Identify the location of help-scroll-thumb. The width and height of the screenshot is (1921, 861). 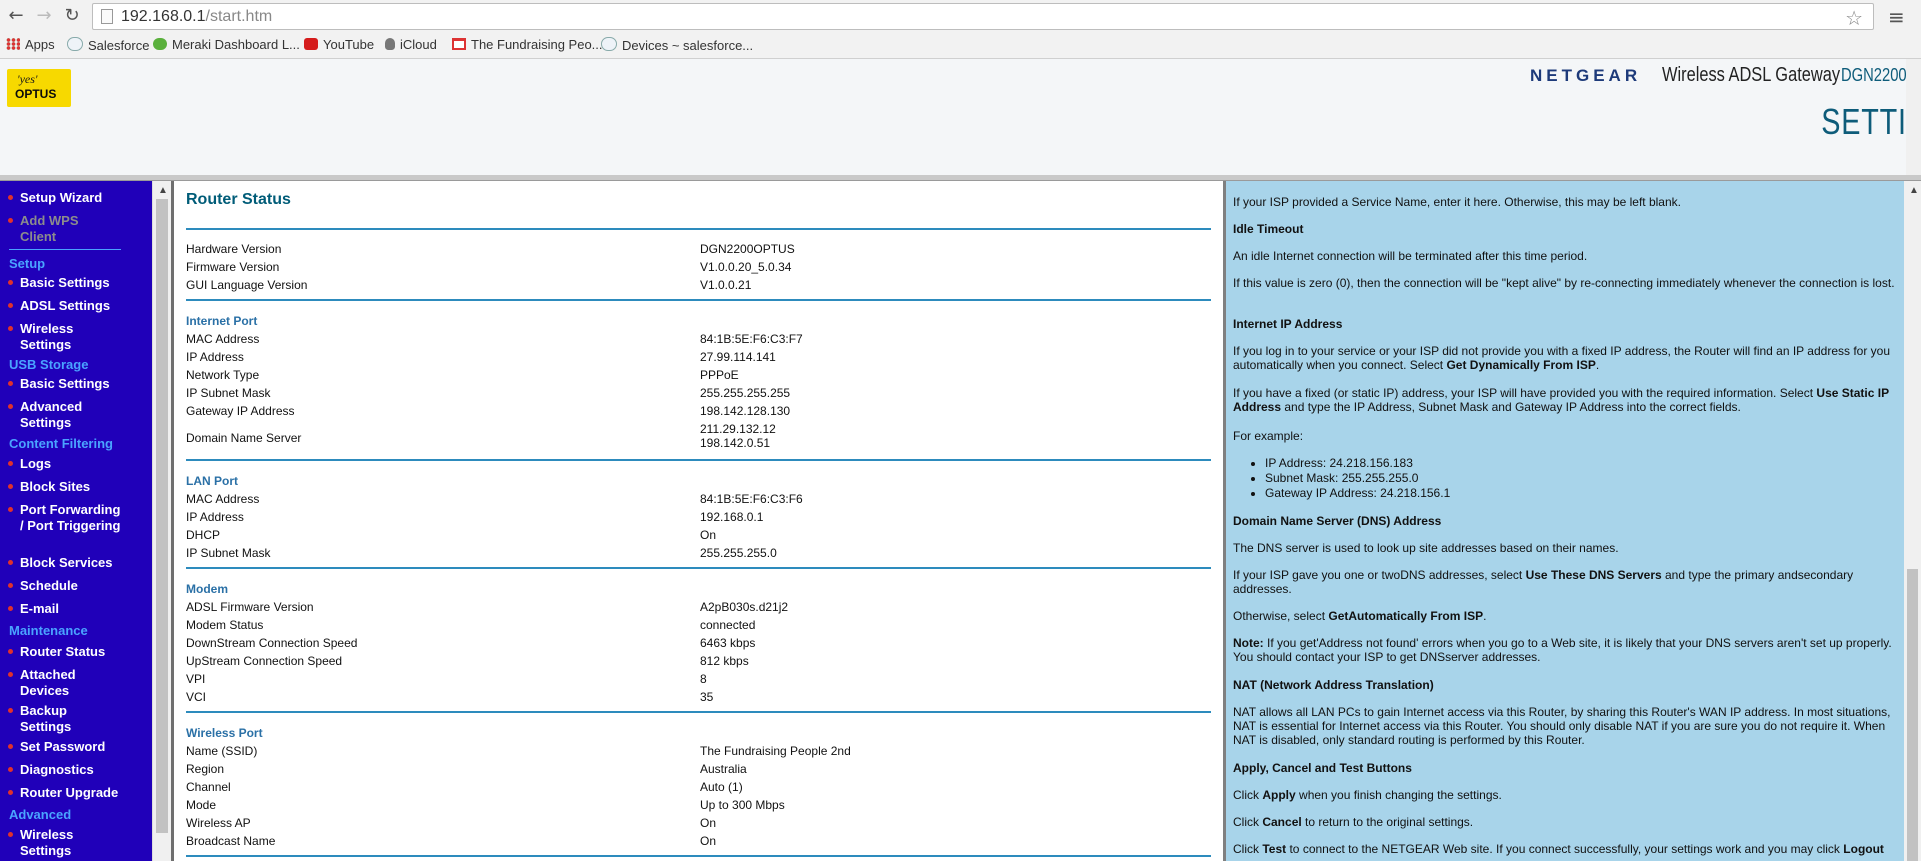
(1912, 715).